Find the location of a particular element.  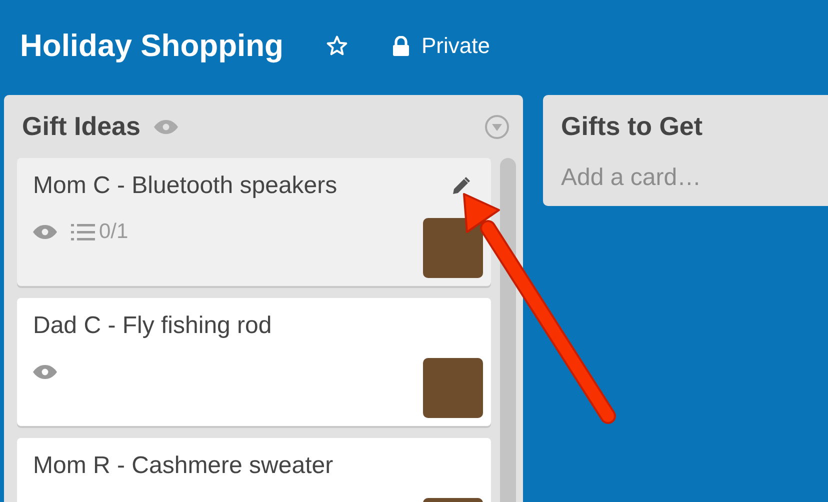

card: Mom C - Bluetooth speakers 0/1 is located at coordinates (254, 222).